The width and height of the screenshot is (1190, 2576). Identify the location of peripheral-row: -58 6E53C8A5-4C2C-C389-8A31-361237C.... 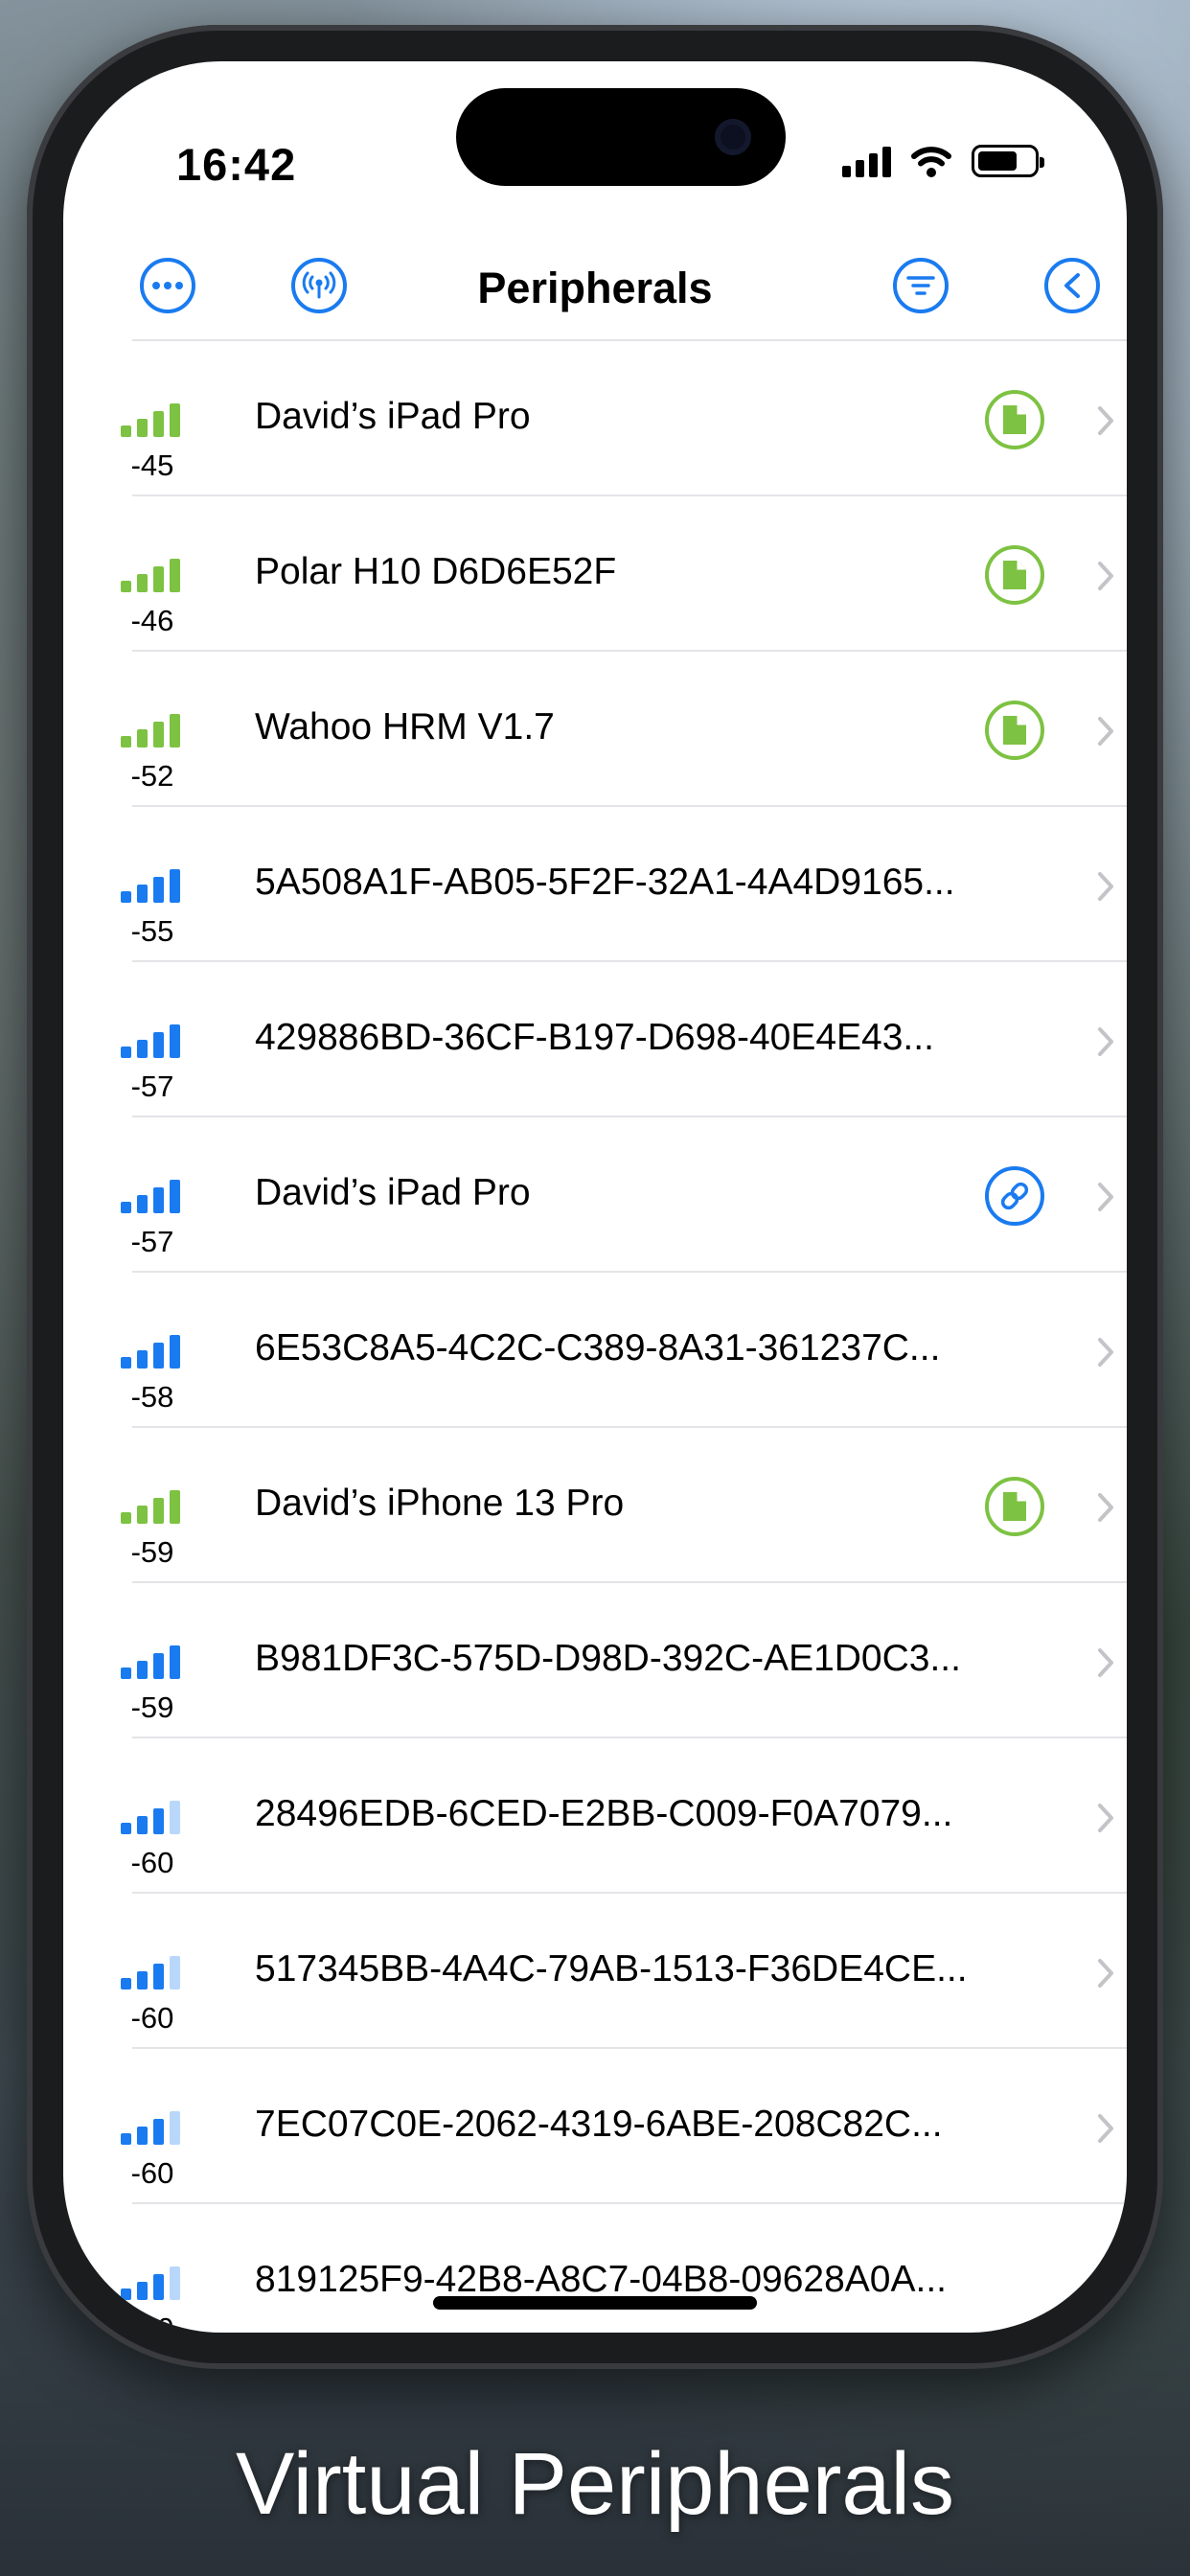
(595, 1350).